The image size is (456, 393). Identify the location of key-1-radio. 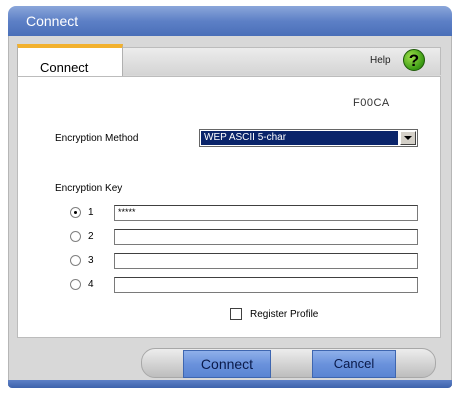
(75, 212).